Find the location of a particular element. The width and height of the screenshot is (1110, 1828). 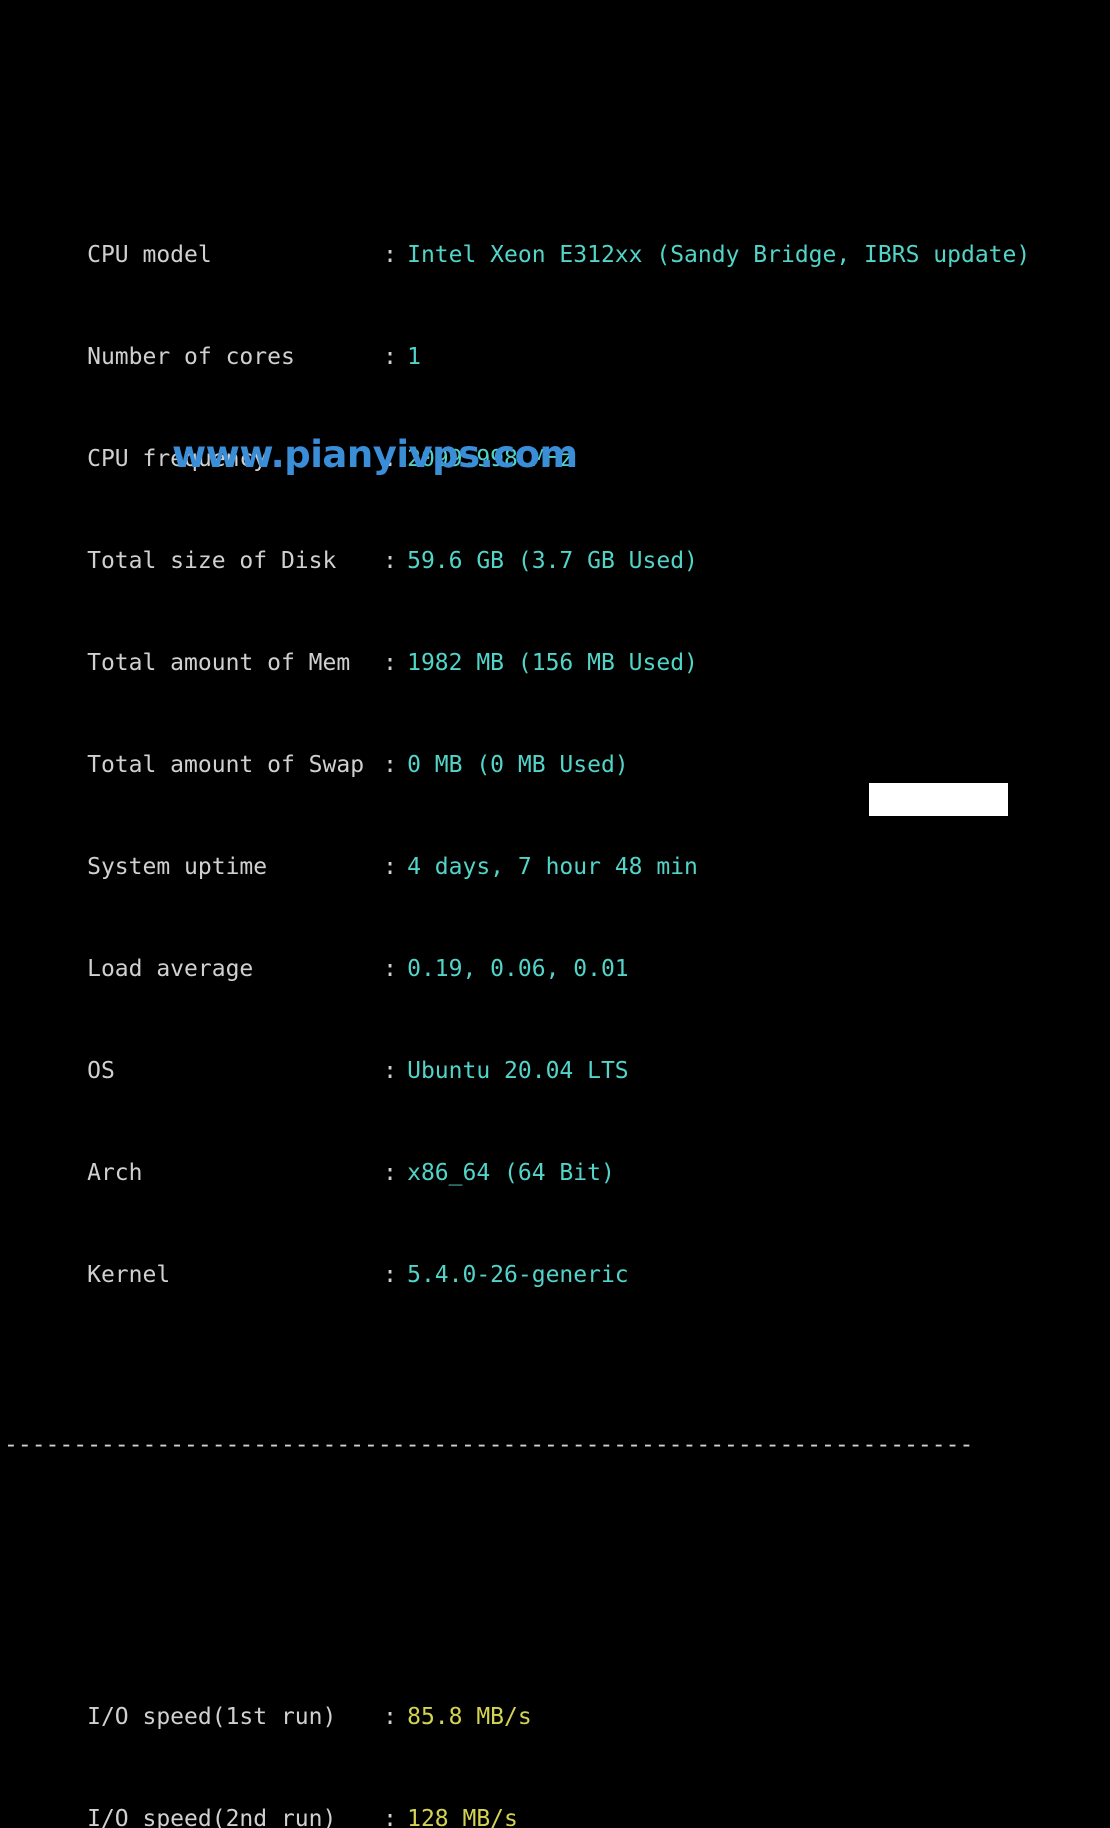

info-row-os: OS: Ubuntu 20.04 LTS is located at coordinates (555, 1052).